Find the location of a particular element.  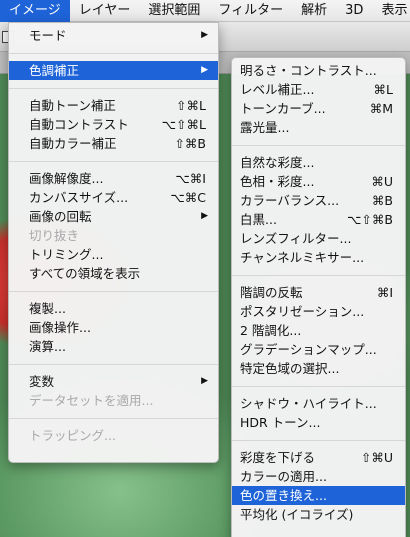

image-menu-item: カンバスサイズ... ⌥⌘C is located at coordinates (113, 197).